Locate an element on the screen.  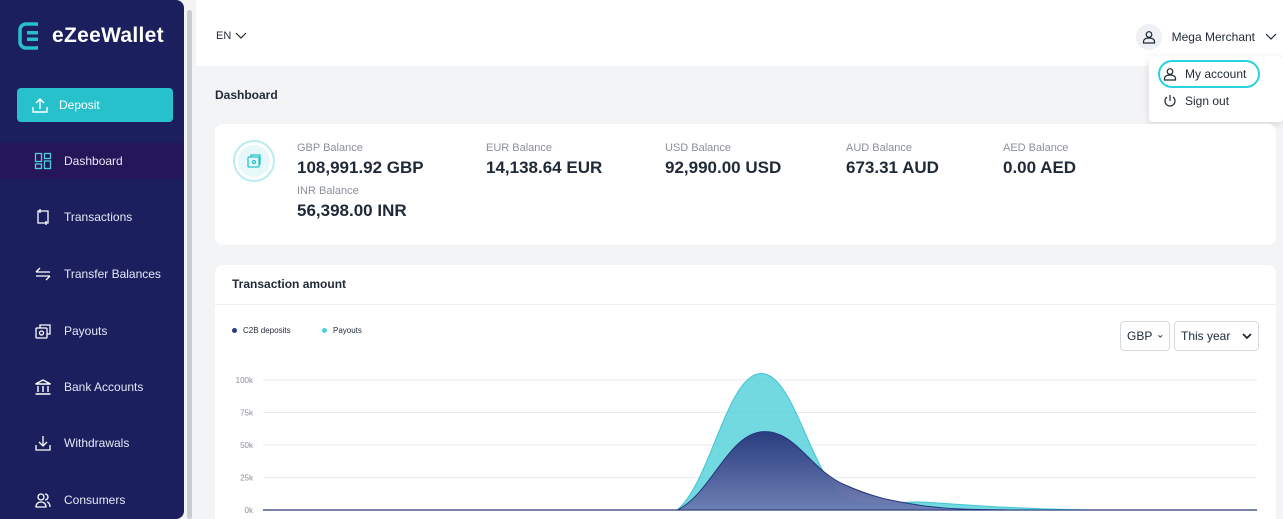
balance-inr: INR Balance 56,398.00 INR is located at coordinates (352, 203).